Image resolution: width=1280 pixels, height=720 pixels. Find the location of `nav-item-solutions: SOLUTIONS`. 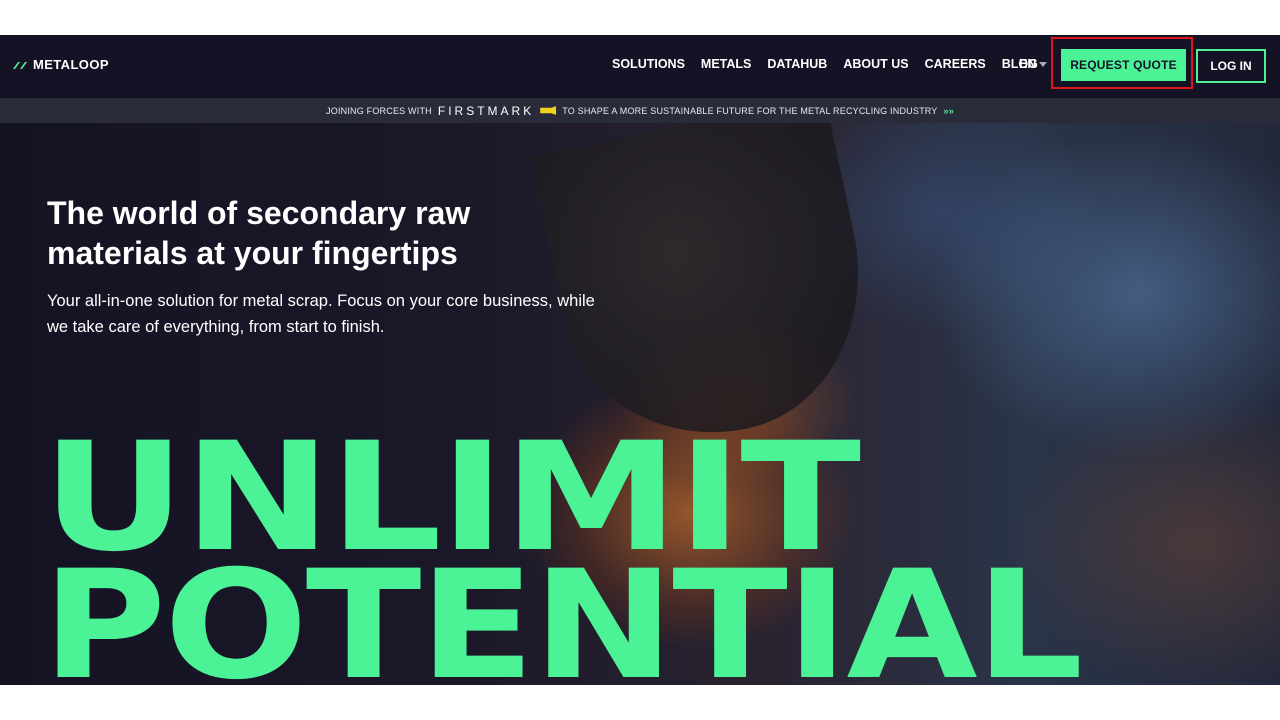

nav-item-solutions: SOLUTIONS is located at coordinates (648, 64).